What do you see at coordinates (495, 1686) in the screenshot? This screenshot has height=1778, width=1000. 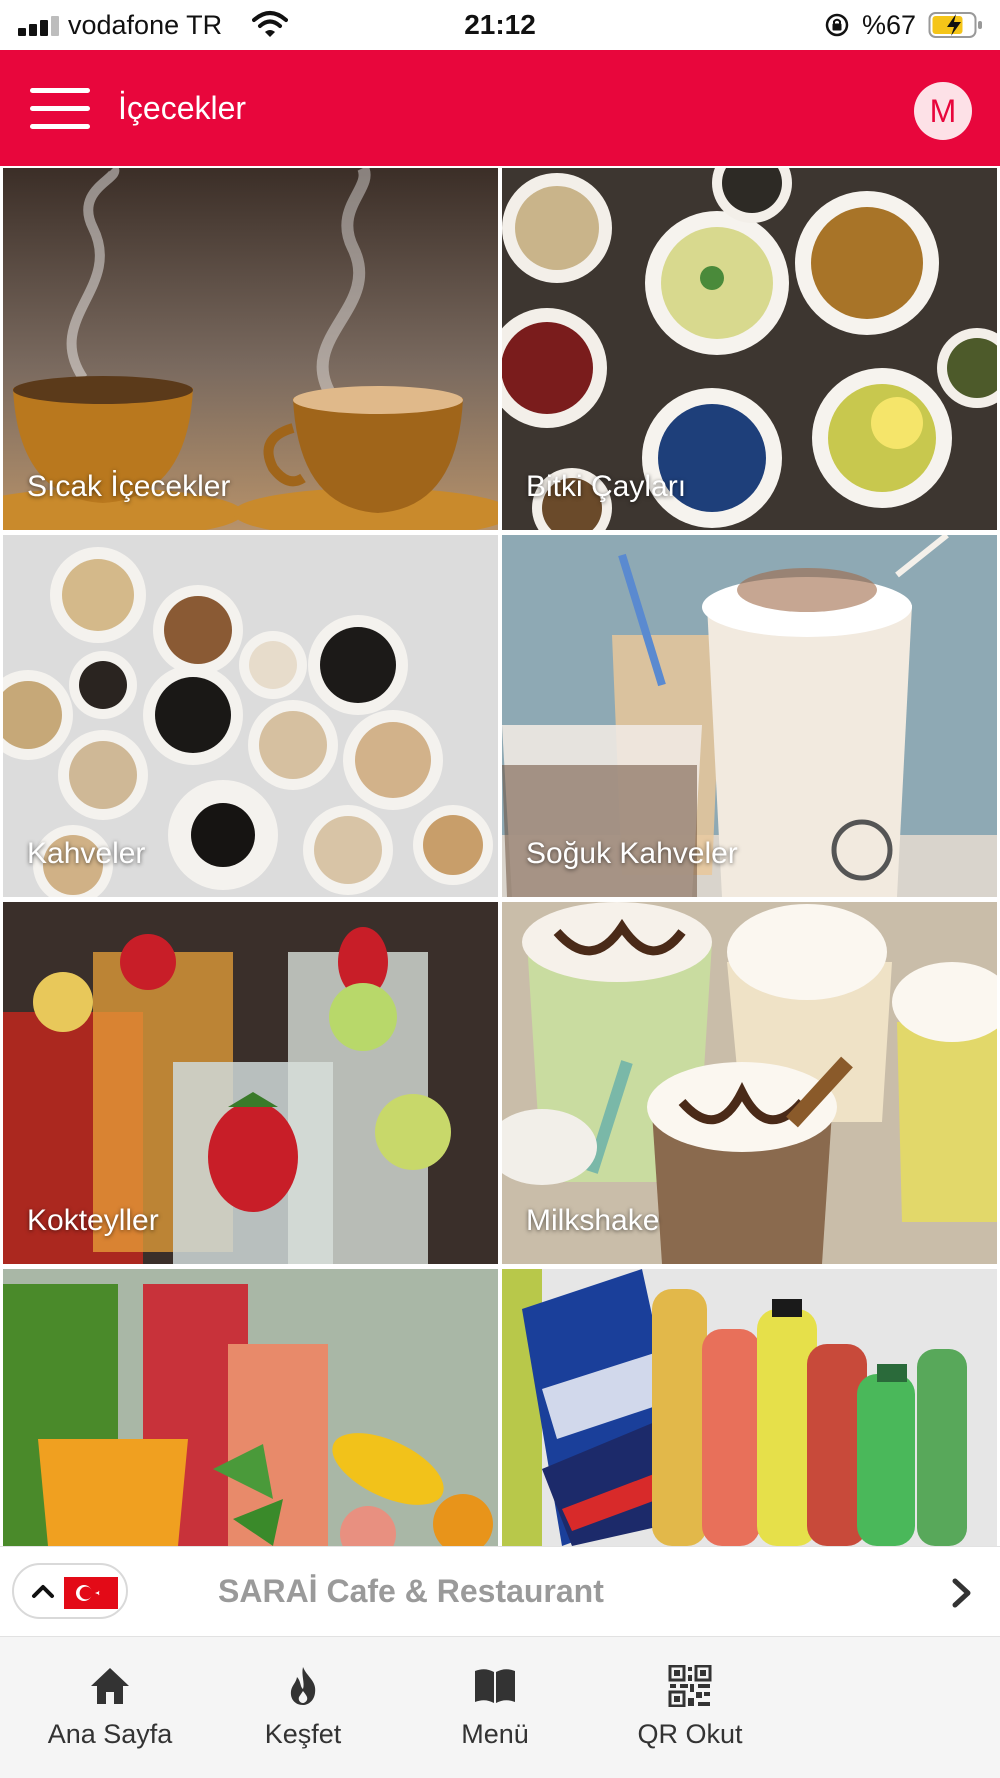 I see `book-icon` at bounding box center [495, 1686].